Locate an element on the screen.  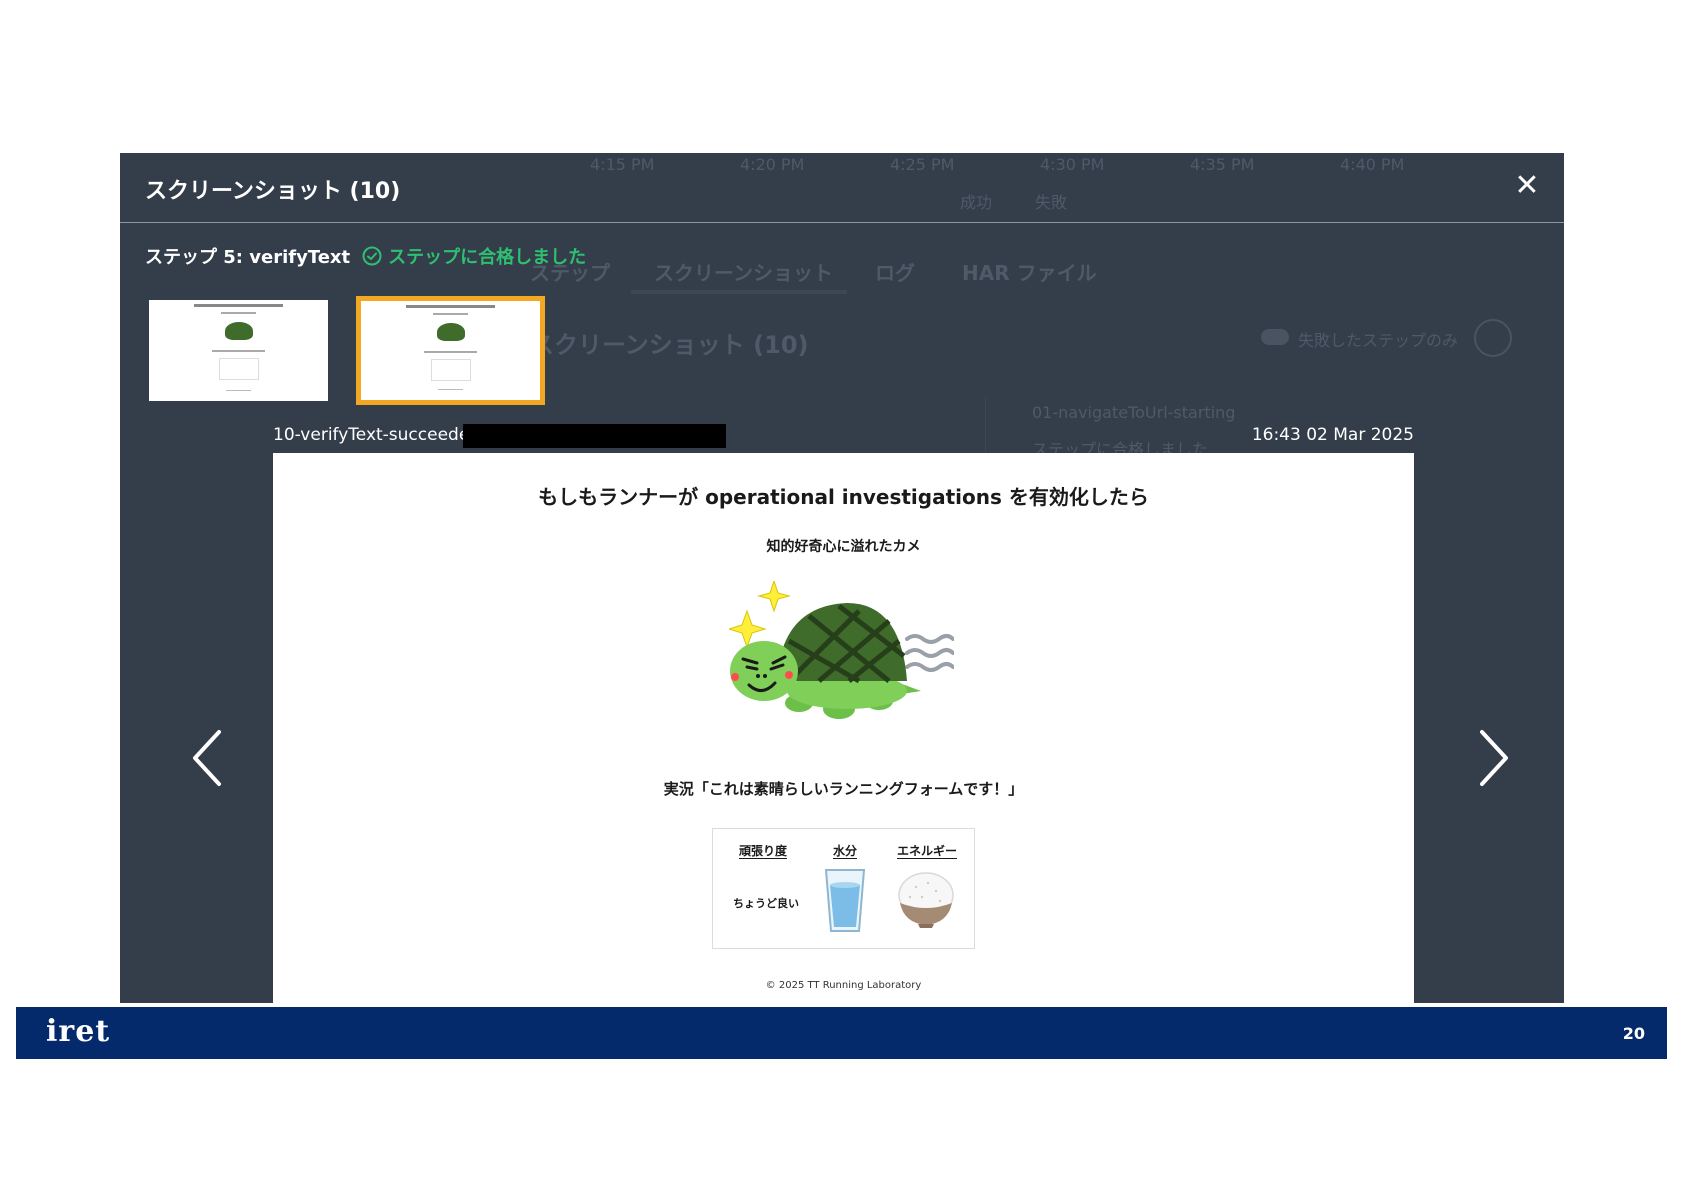
step-label: ステップ 5: verifyText is located at coordinates (248, 257).